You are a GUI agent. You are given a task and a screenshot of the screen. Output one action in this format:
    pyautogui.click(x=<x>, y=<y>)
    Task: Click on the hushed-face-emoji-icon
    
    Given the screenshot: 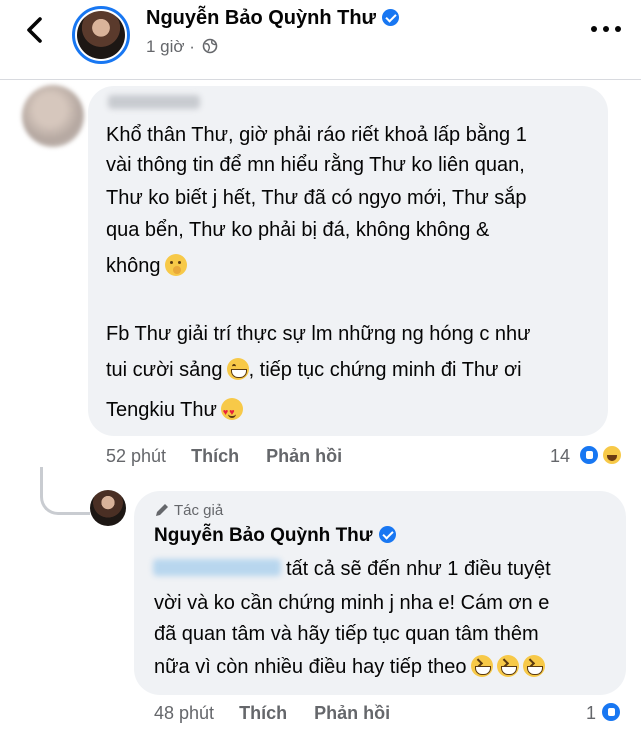 What is the action you would take?
    pyautogui.click(x=175, y=265)
    